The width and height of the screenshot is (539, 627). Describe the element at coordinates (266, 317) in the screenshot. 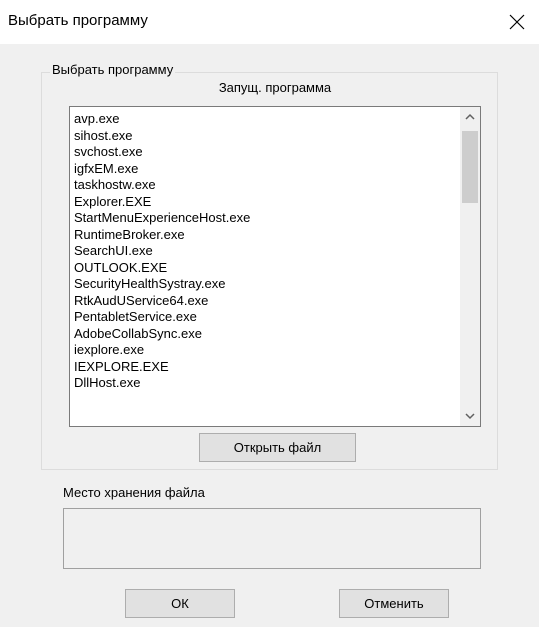

I see `list-item: PentabletService.exe` at that location.